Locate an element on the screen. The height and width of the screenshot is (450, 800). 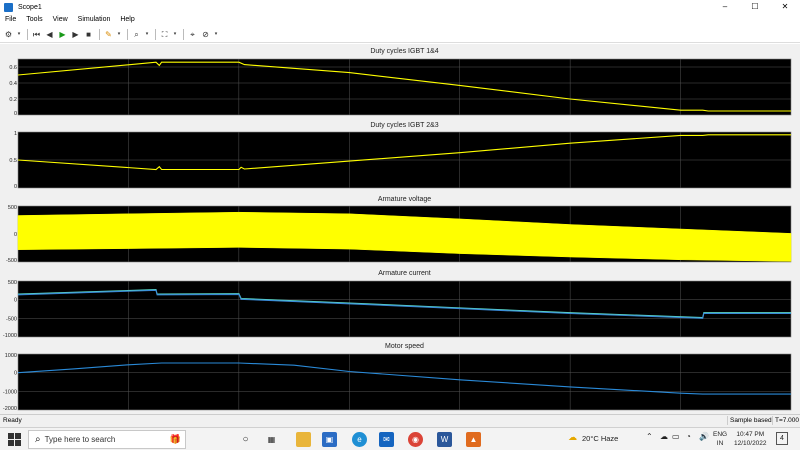
search-placeholder: Type here to search is located at coordinates (80, 439).